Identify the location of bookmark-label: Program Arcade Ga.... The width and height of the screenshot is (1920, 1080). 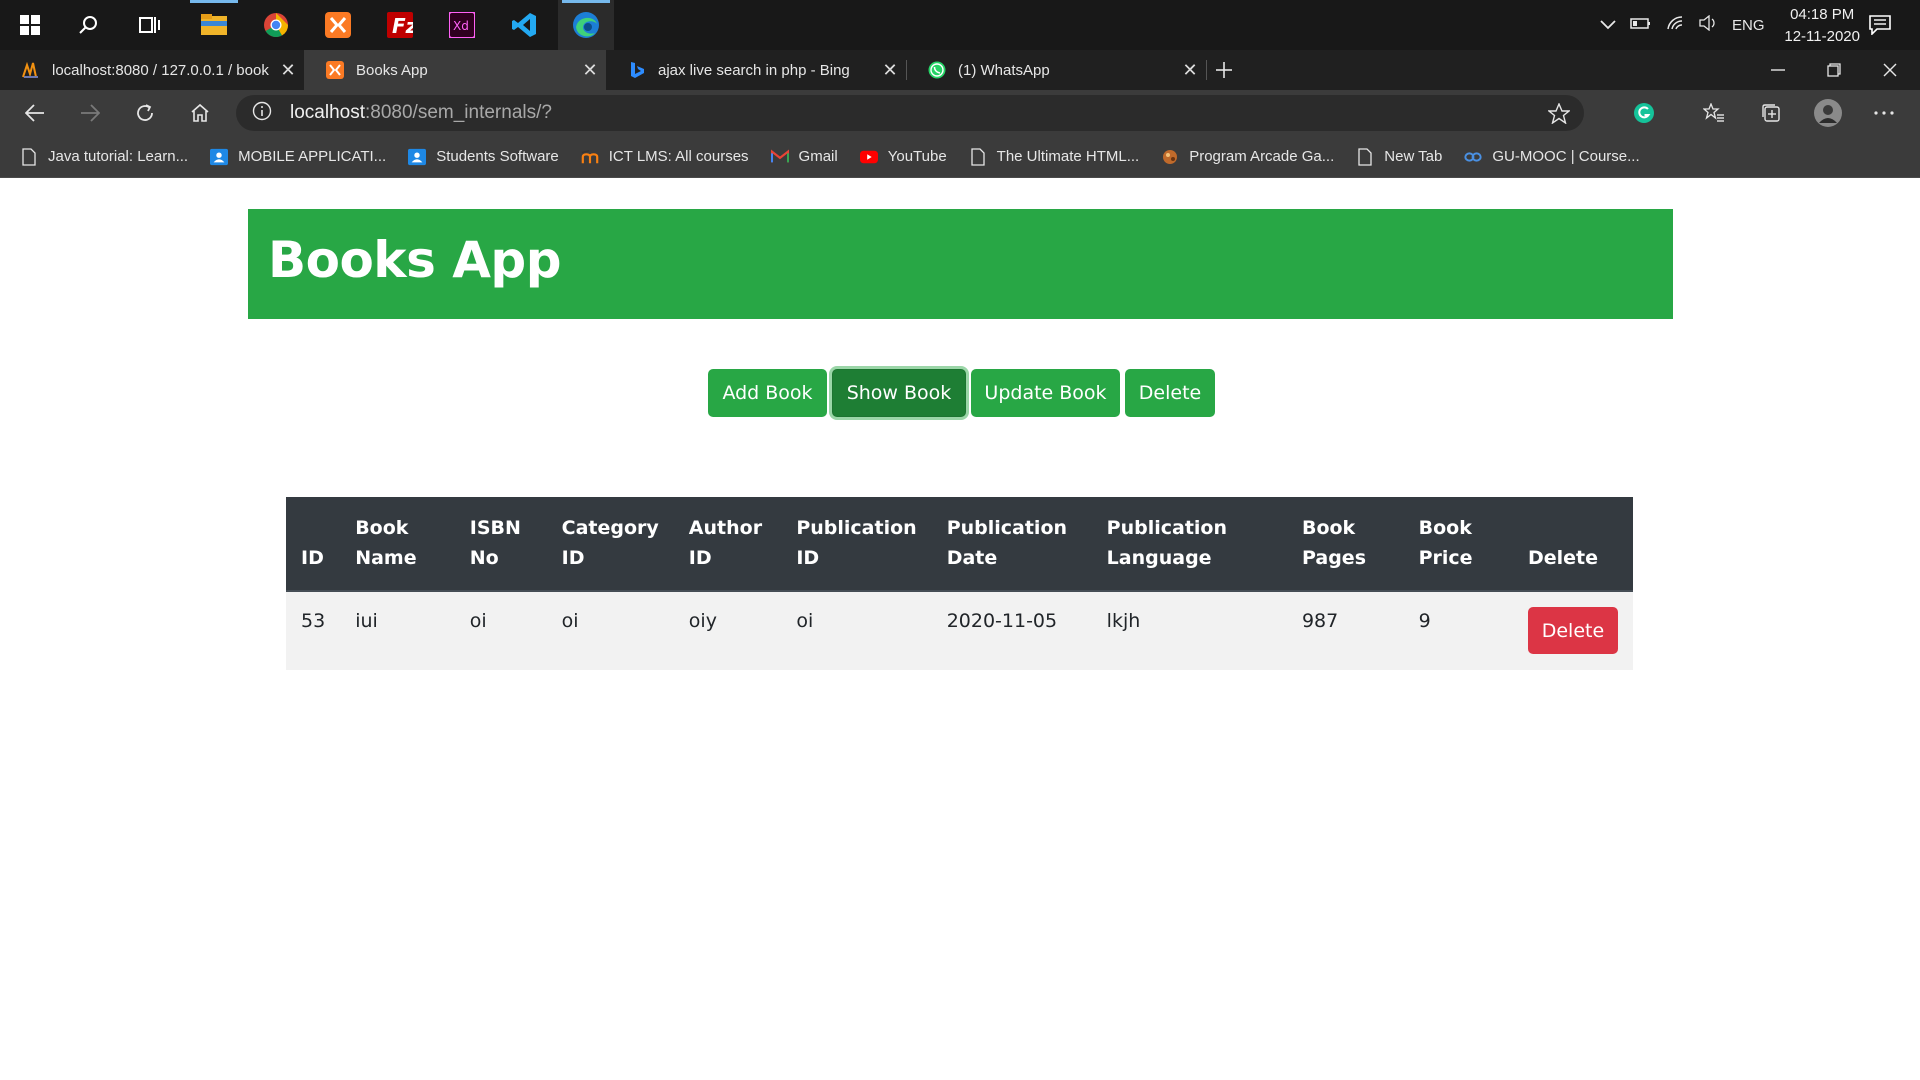
(1262, 156).